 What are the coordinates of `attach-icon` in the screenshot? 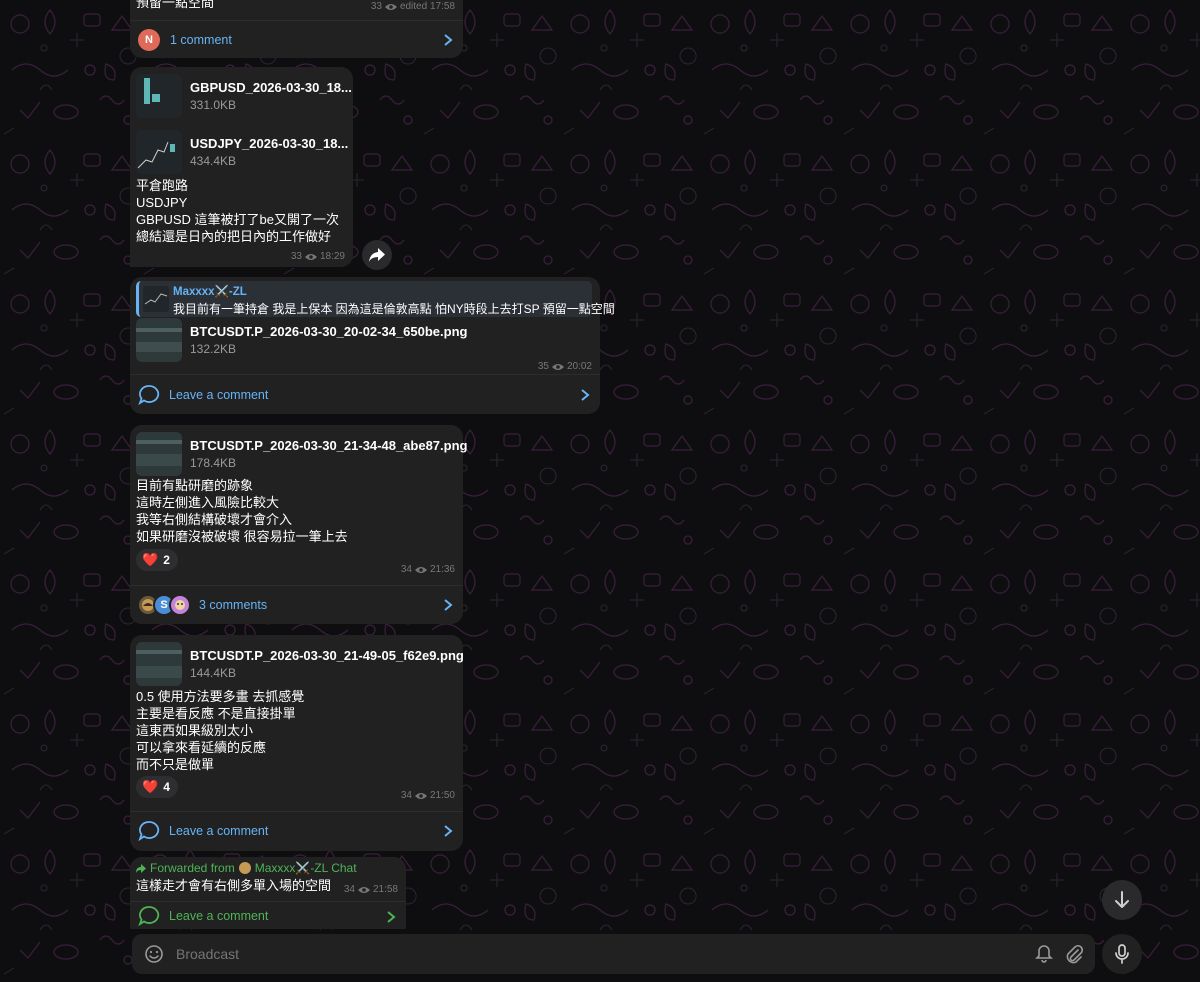 It's located at (1074, 954).